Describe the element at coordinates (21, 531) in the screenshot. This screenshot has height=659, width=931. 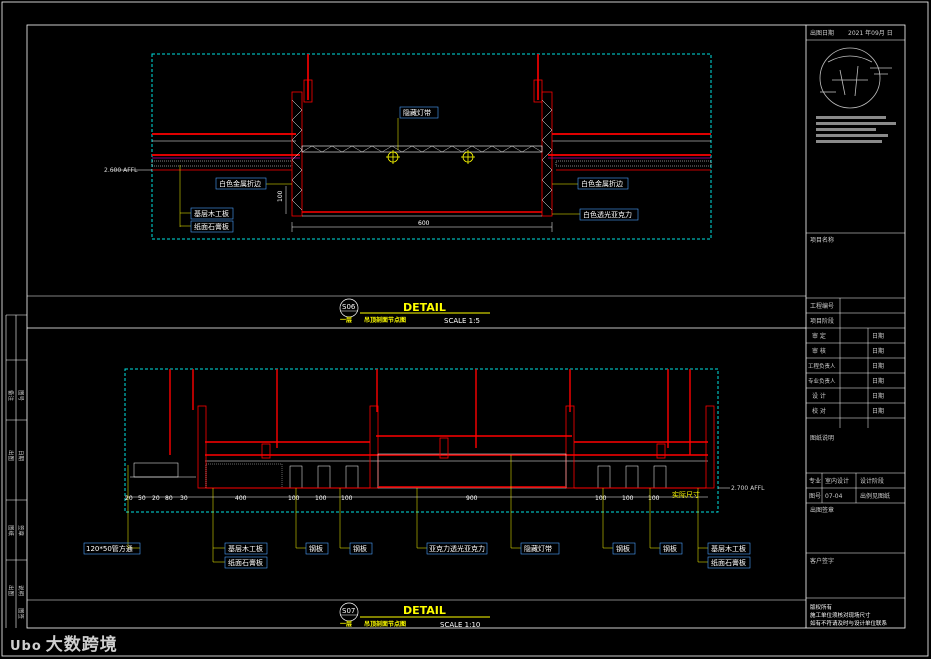
I see `strip-text-5: 签章` at that location.